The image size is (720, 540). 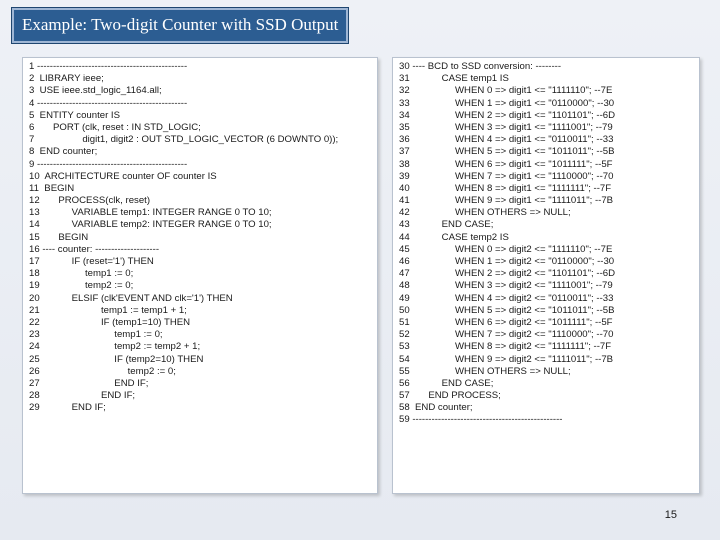 What do you see at coordinates (89, 383) in the screenshot?
I see `code-line: 27 END IF;` at bounding box center [89, 383].